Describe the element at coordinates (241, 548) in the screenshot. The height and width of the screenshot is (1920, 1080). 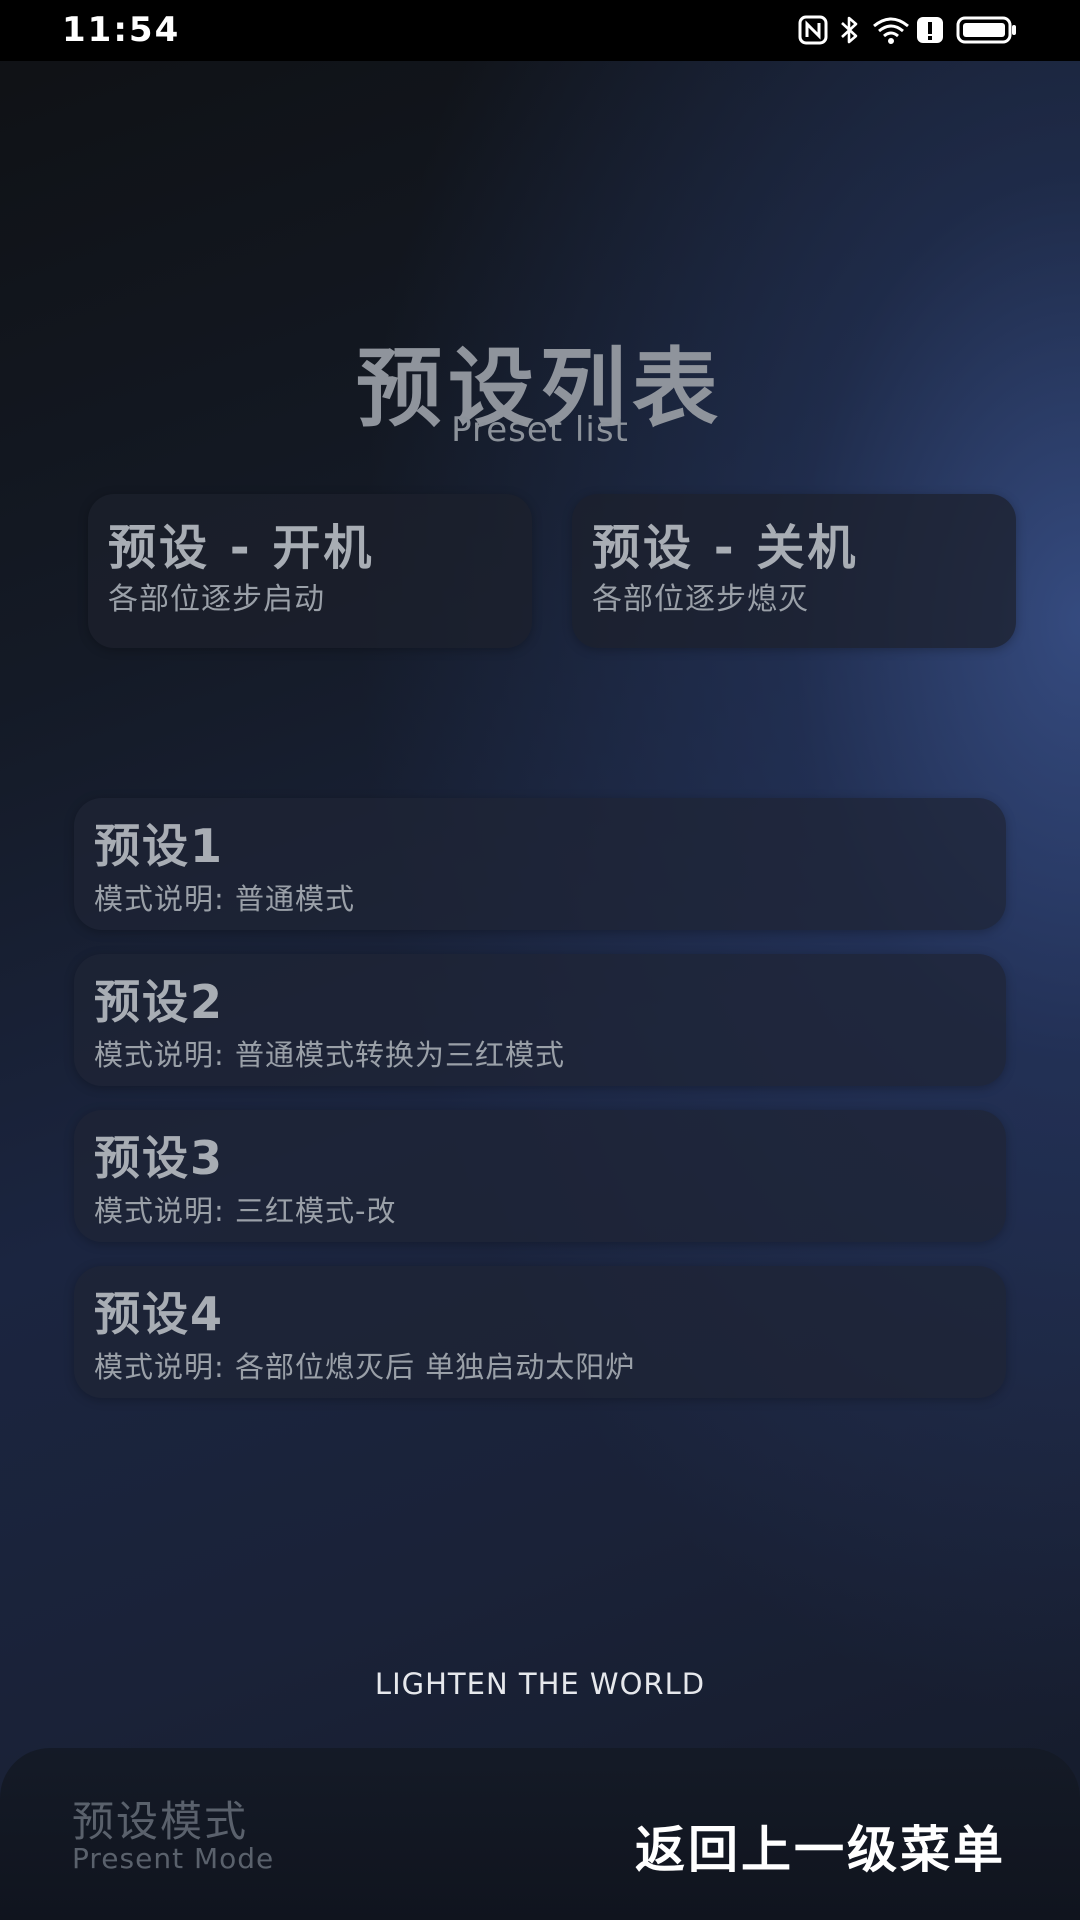
I see `card-title: 预设 - 开机` at that location.